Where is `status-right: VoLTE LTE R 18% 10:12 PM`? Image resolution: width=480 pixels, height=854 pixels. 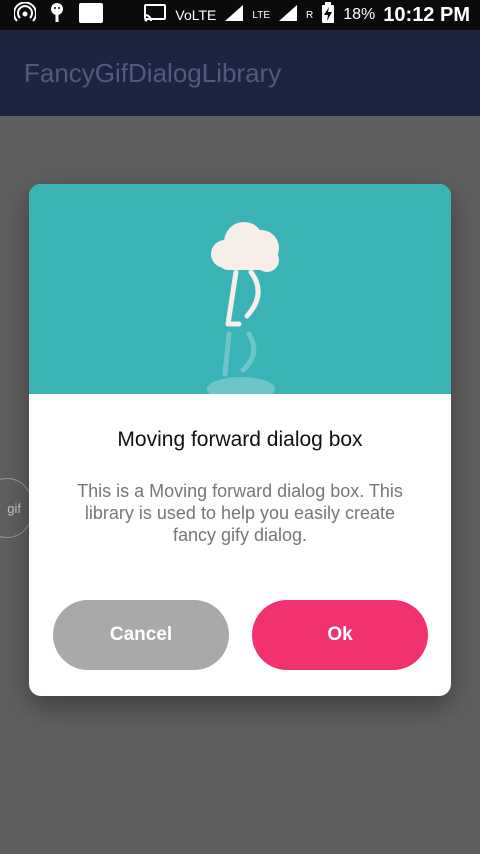 status-right: VoLTE LTE R 18% 10:12 PM is located at coordinates (311, 15).